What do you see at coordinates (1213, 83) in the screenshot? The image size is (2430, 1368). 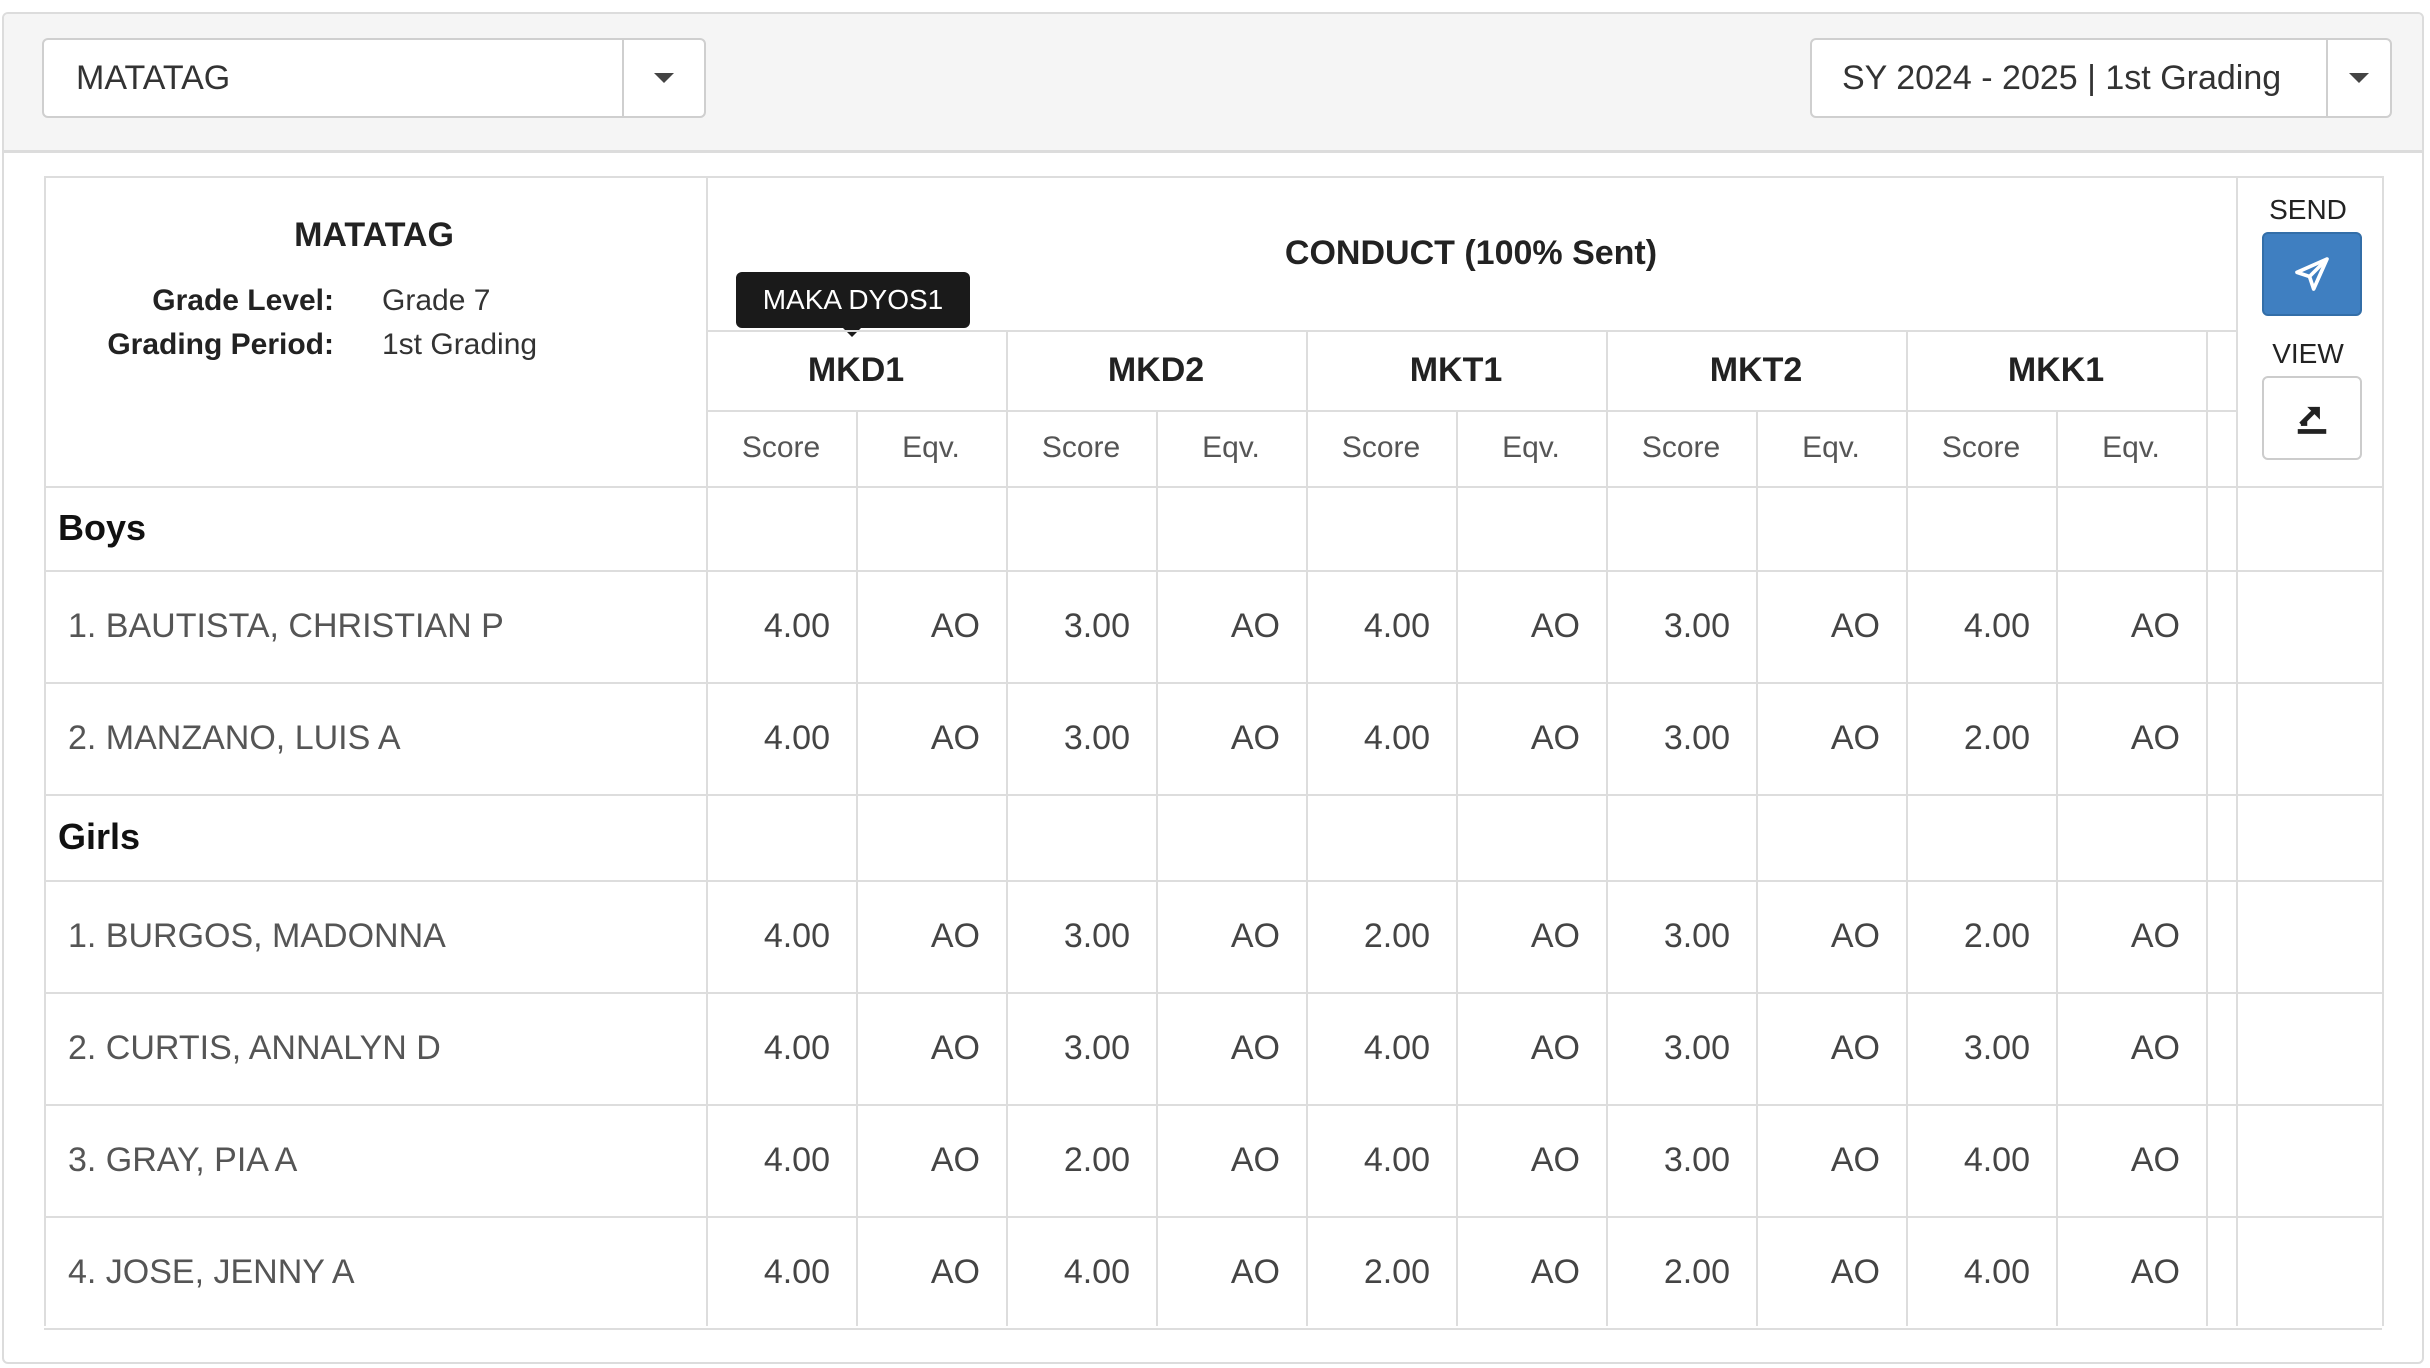 I see `filter-bar: MATATAG SY 2024 - 2025 | 1st Grading` at bounding box center [1213, 83].